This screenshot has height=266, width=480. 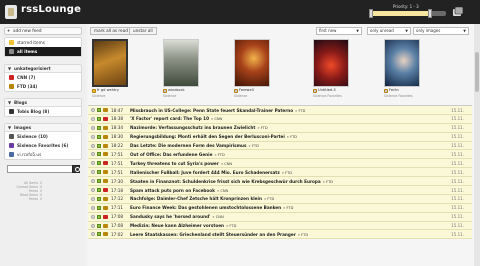 What do you see at coordinates (43, 42) in the screenshot?
I see `sidebar-item-starred: starred items` at bounding box center [43, 42].